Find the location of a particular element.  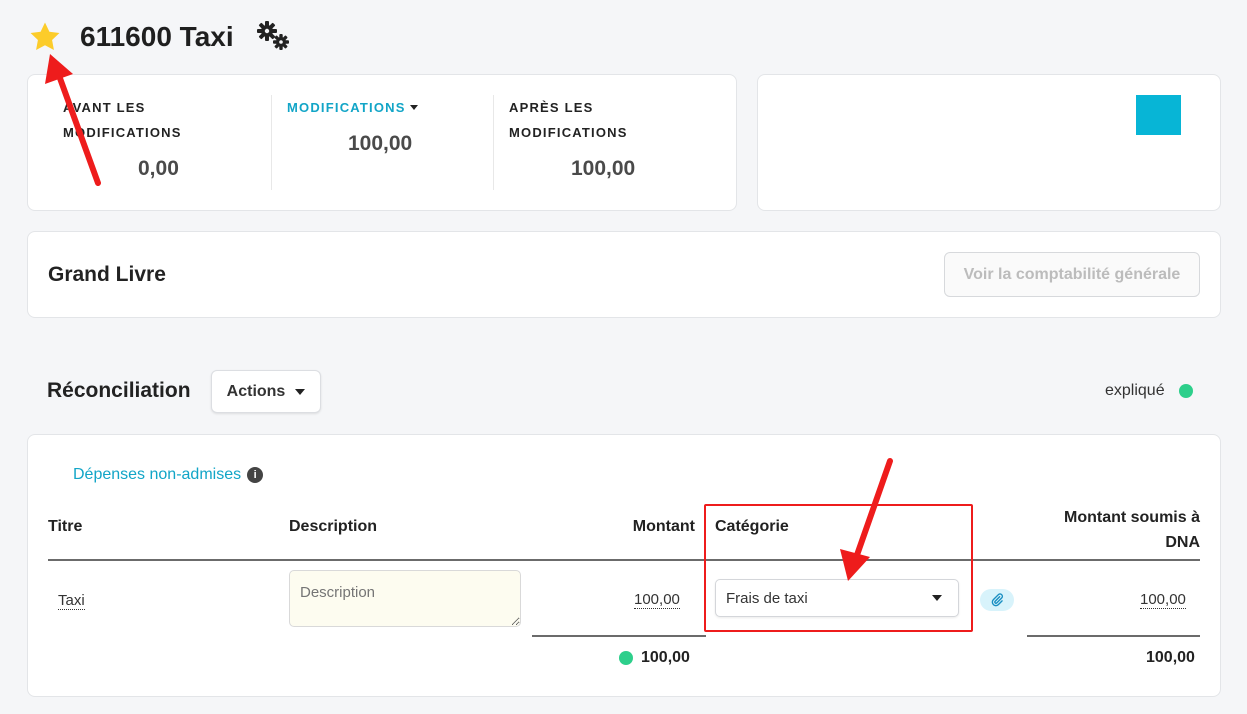

total-montant-value: 100,00 is located at coordinates (665, 657).